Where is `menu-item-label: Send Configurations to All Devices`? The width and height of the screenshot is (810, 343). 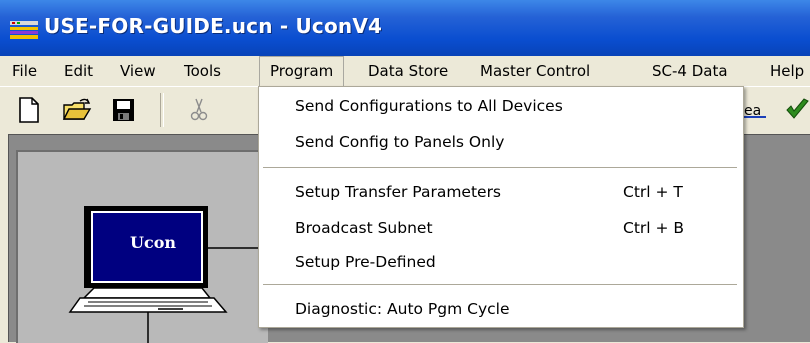 menu-item-label: Send Configurations to All Devices is located at coordinates (429, 106).